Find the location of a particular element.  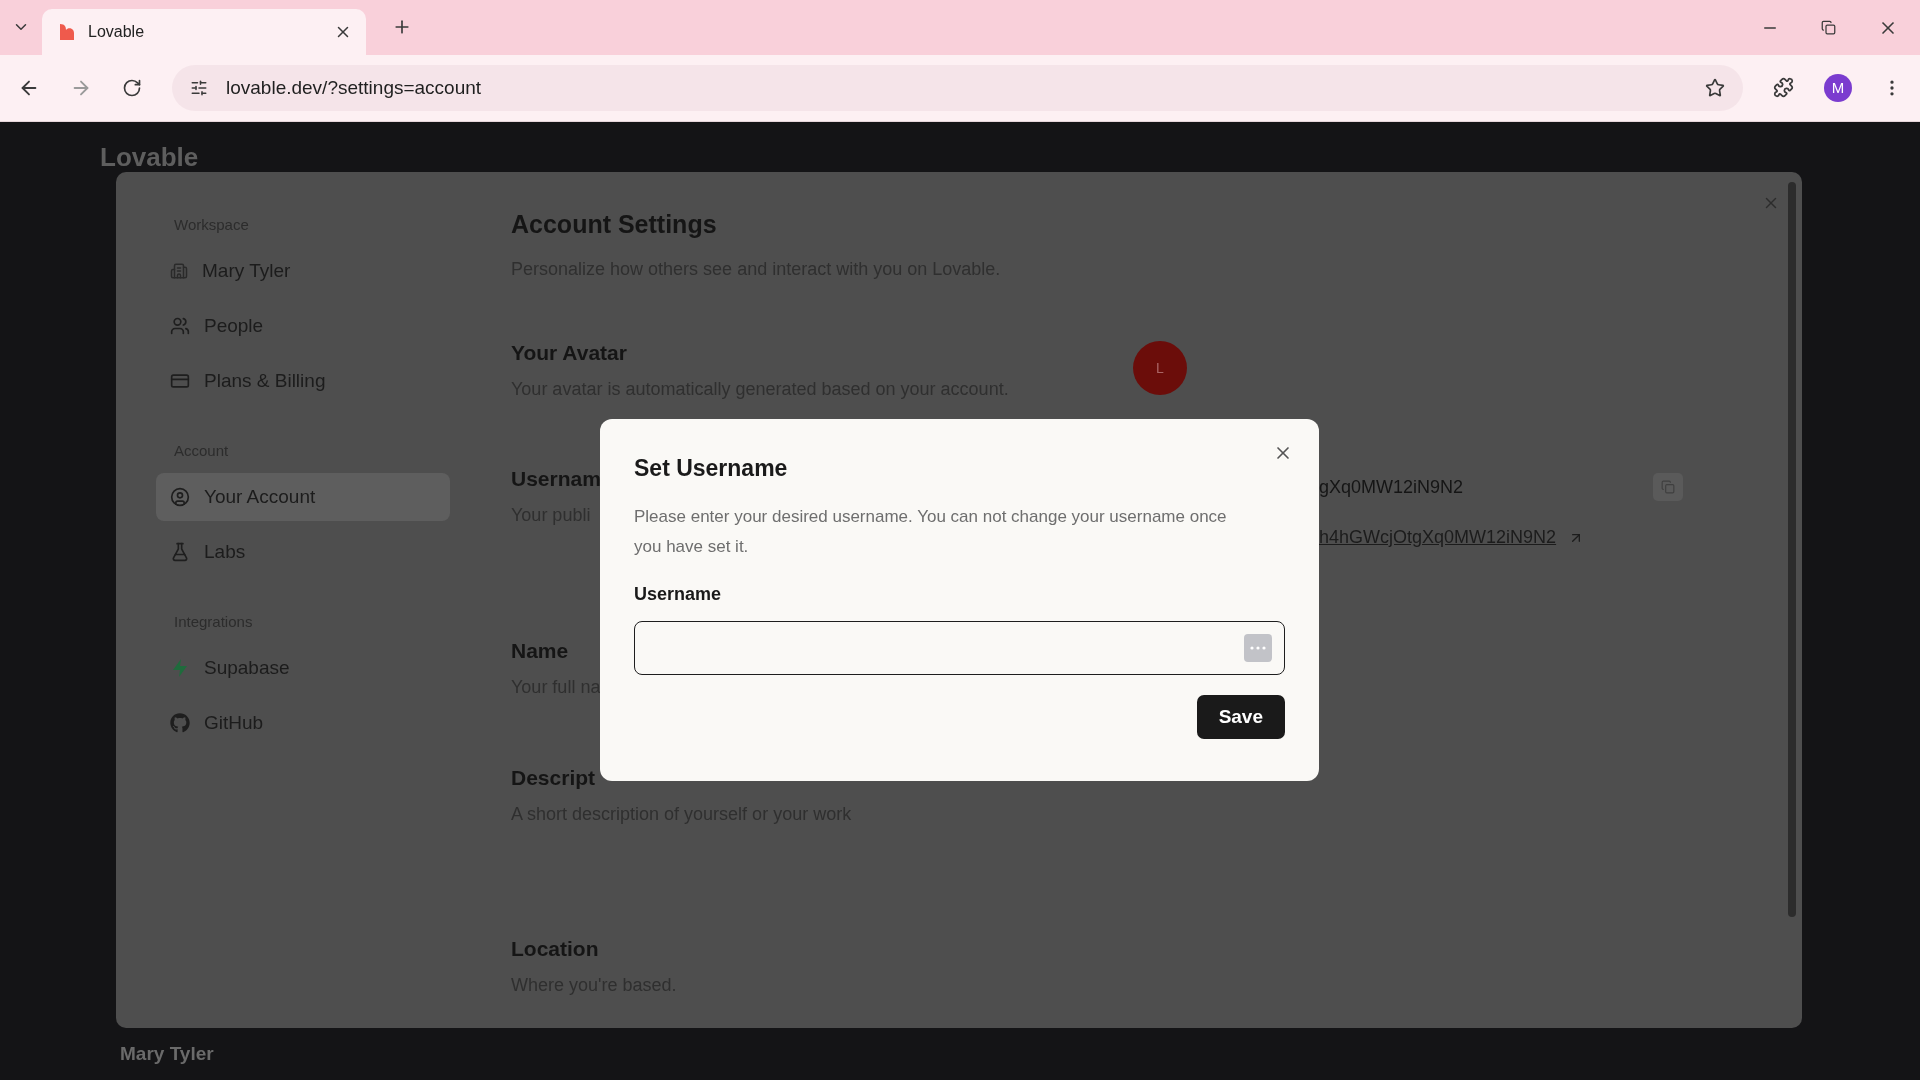

users-icon is located at coordinates (180, 326).